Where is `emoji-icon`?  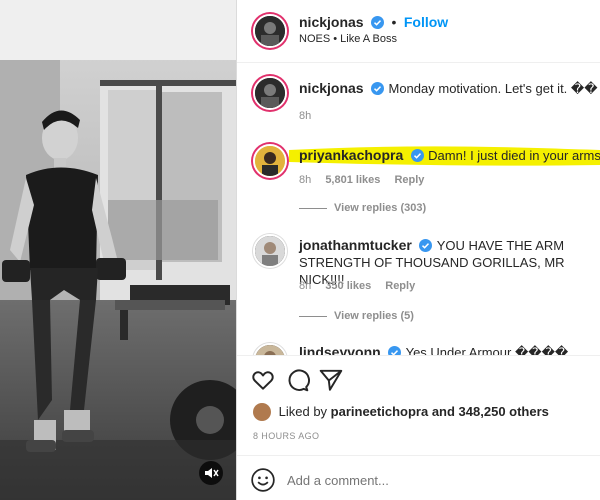
emoji-icon is located at coordinates (263, 480).